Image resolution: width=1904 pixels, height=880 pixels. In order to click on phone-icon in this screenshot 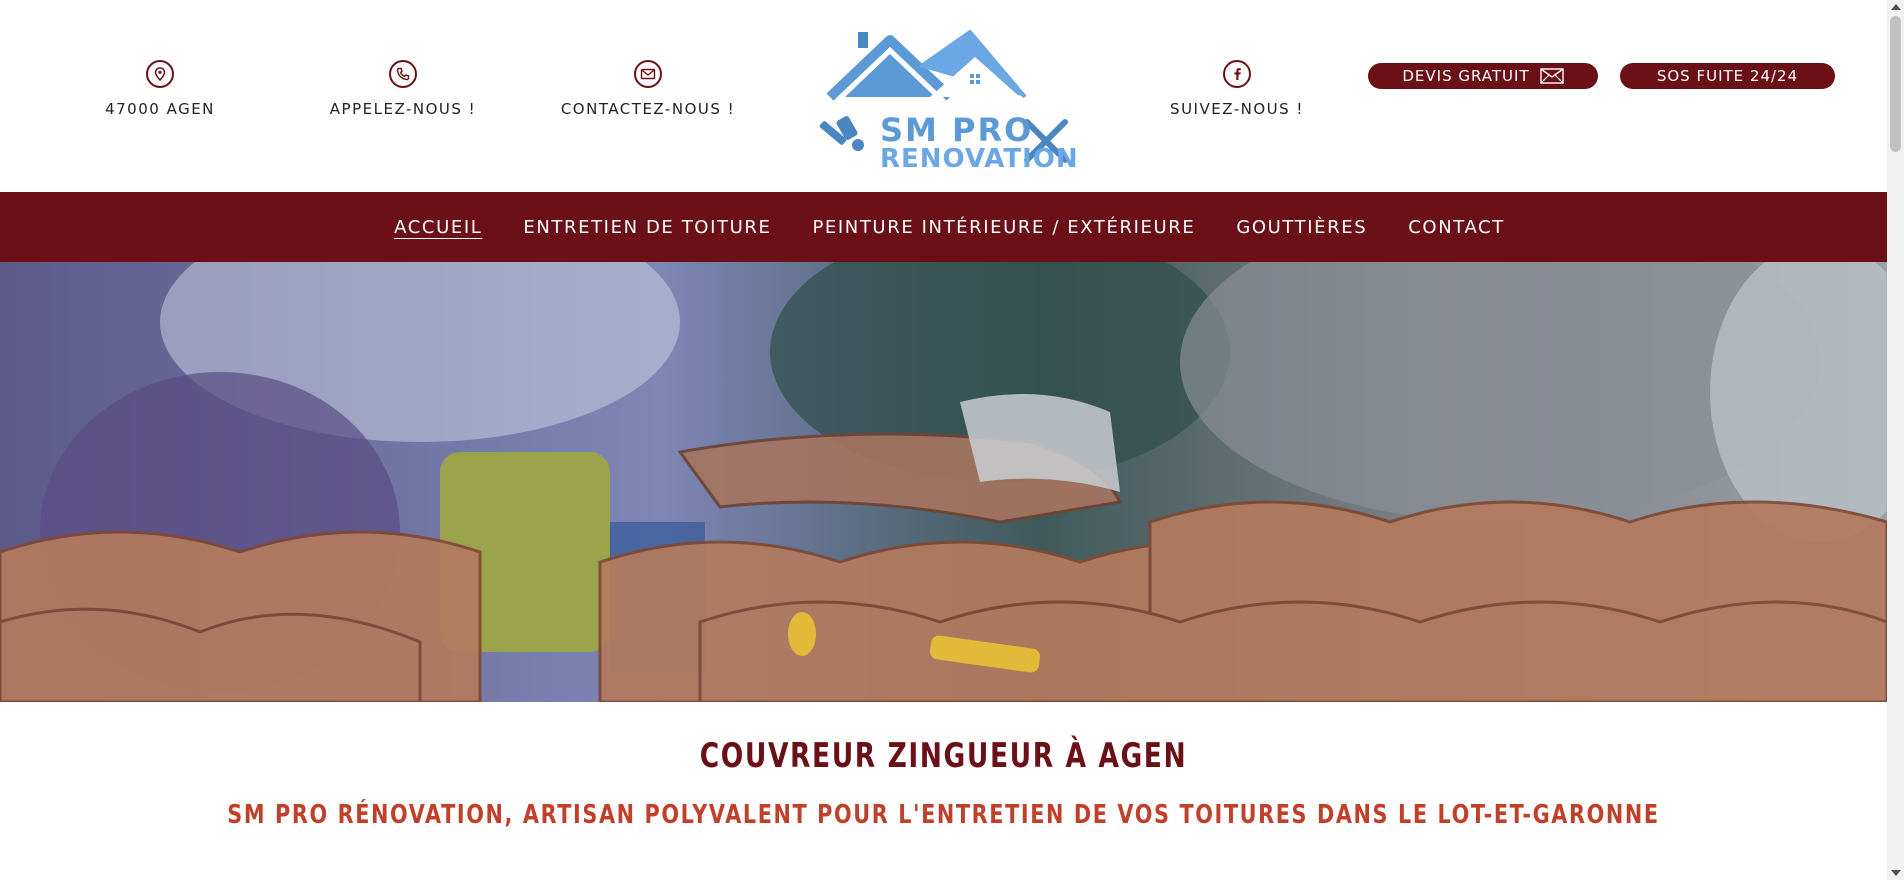, I will do `click(403, 74)`.